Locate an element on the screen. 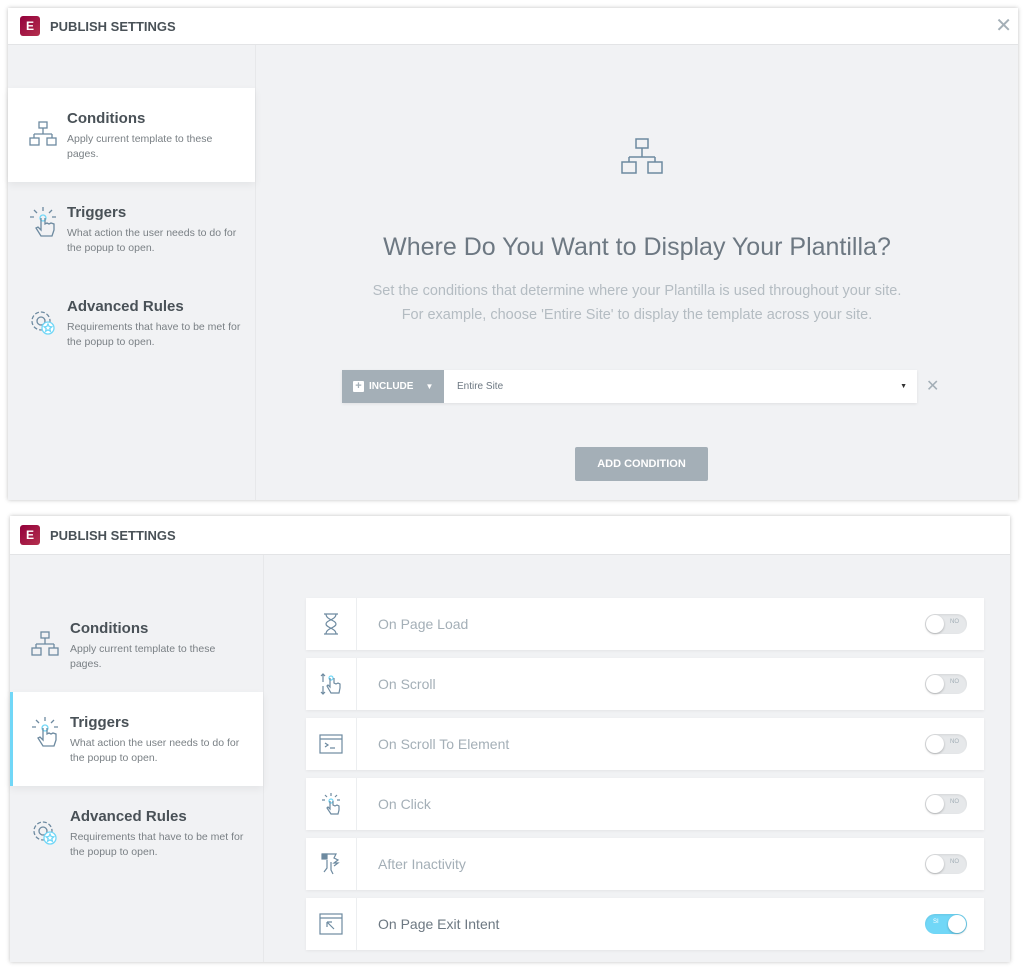 The width and height of the screenshot is (1024, 974). trigger-row: On Click NO is located at coordinates (645, 804).